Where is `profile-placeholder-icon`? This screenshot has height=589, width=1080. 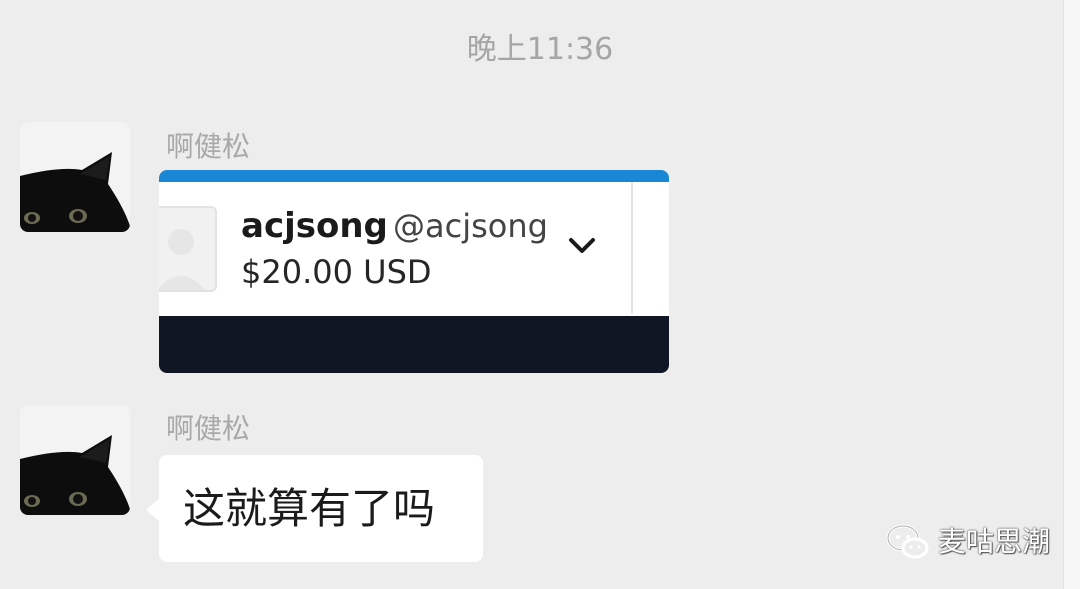 profile-placeholder-icon is located at coordinates (188, 249).